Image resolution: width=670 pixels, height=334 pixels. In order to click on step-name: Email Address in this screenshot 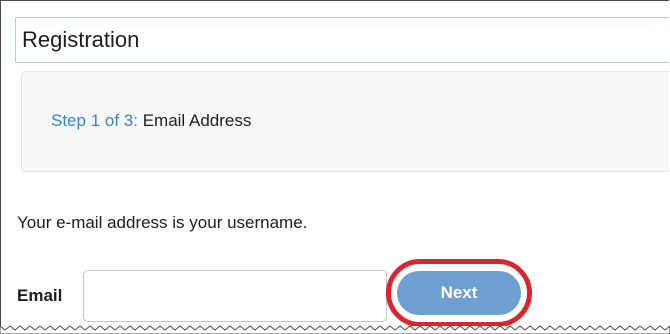, I will do `click(197, 120)`.